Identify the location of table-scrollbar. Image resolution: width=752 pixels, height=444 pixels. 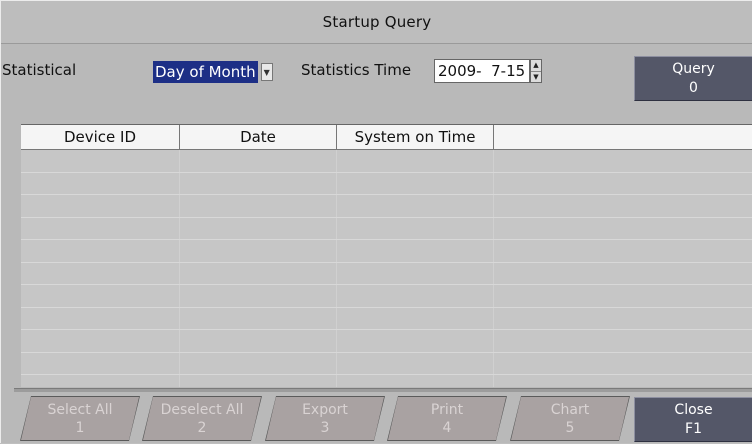
(383, 390).